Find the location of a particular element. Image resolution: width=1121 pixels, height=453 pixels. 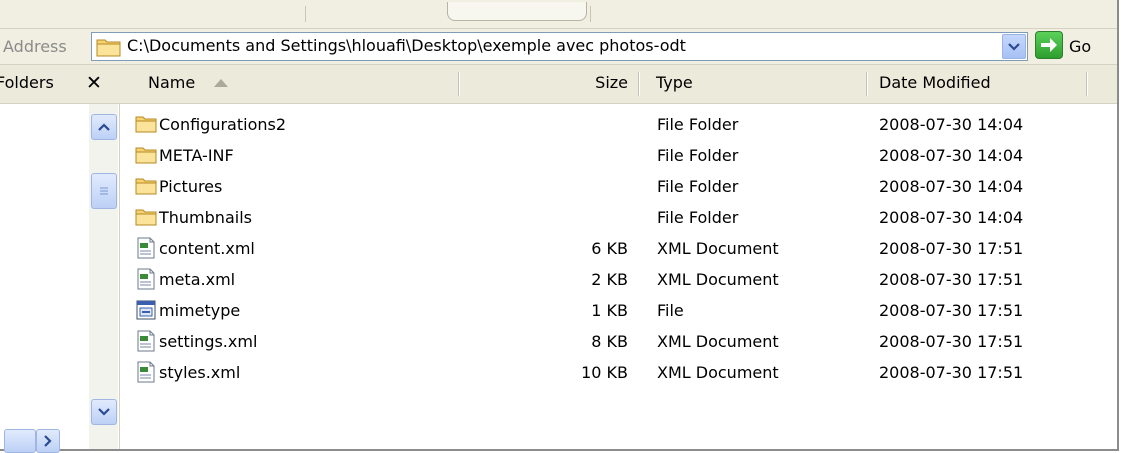

file-name: meta.xml is located at coordinates (197, 280).